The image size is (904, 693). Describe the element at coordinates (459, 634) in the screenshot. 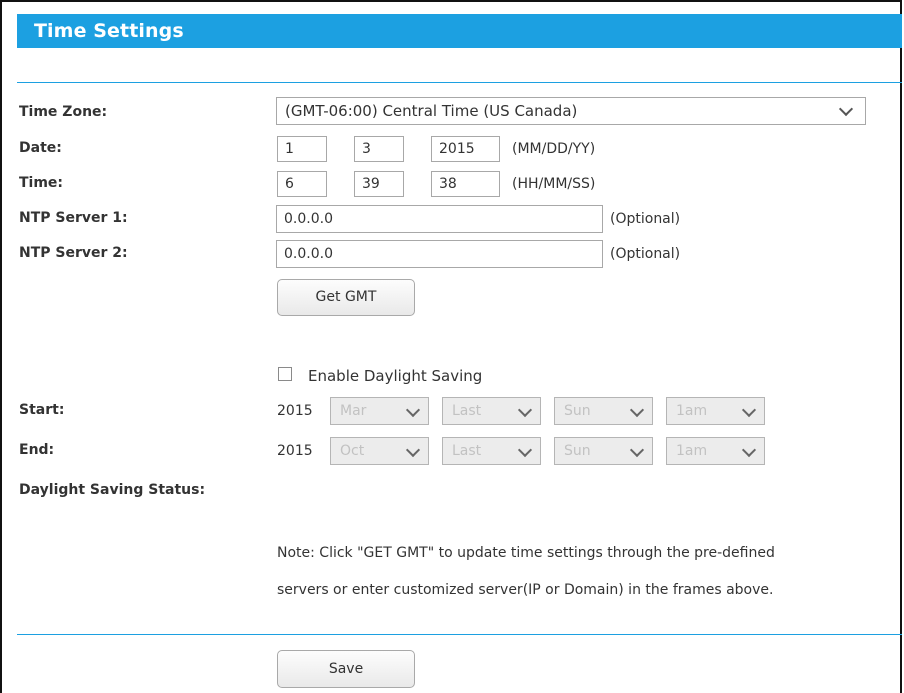

I see `bottom-divider` at that location.